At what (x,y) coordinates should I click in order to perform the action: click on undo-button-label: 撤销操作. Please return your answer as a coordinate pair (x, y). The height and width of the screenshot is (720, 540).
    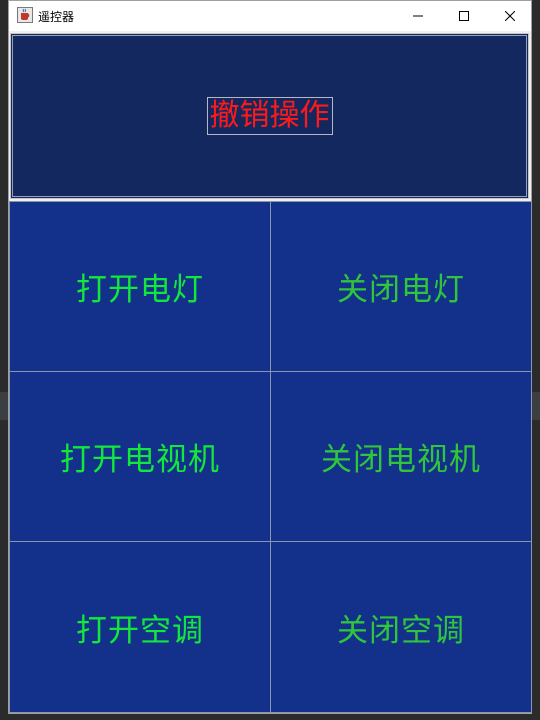
    Looking at the image, I should click on (269, 116).